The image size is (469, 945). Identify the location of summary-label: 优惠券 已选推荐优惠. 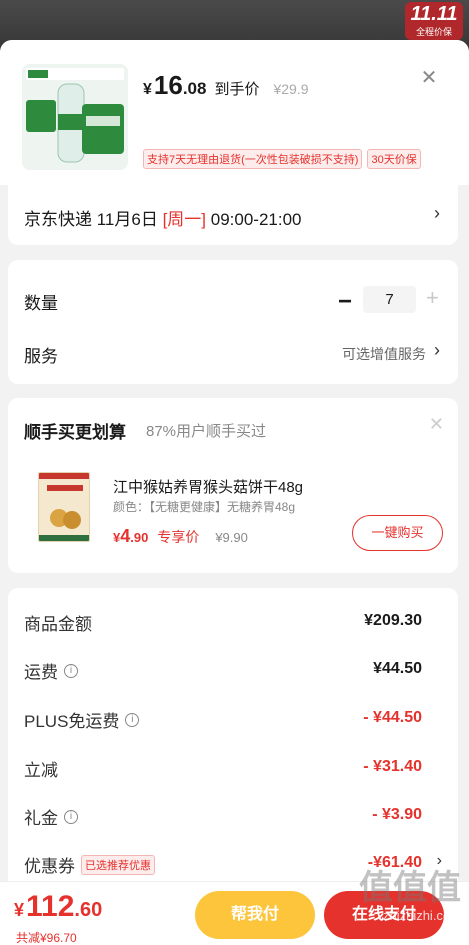
(89, 864).